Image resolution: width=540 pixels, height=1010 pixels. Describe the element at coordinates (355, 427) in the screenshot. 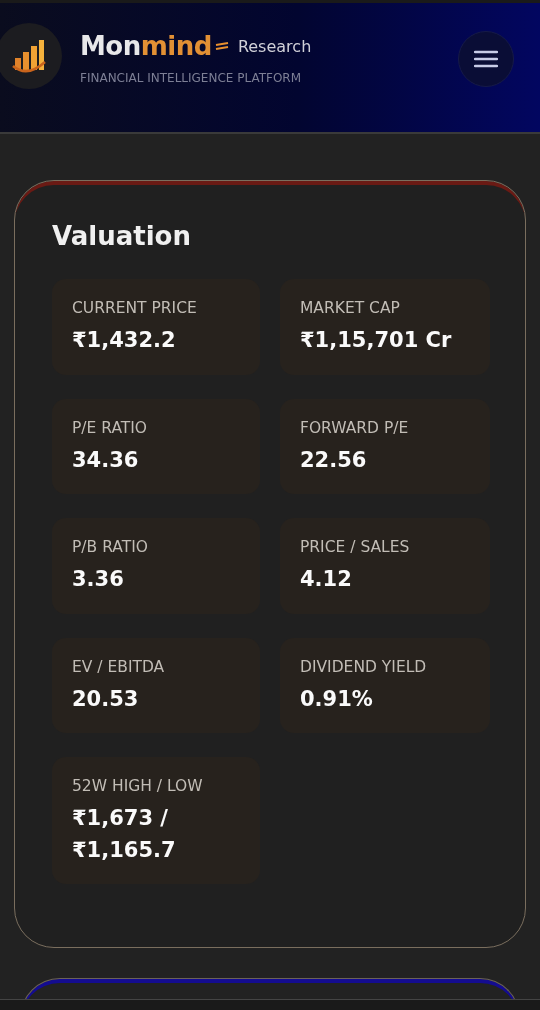

I see `metric-label: FORWARD P/E` at that location.